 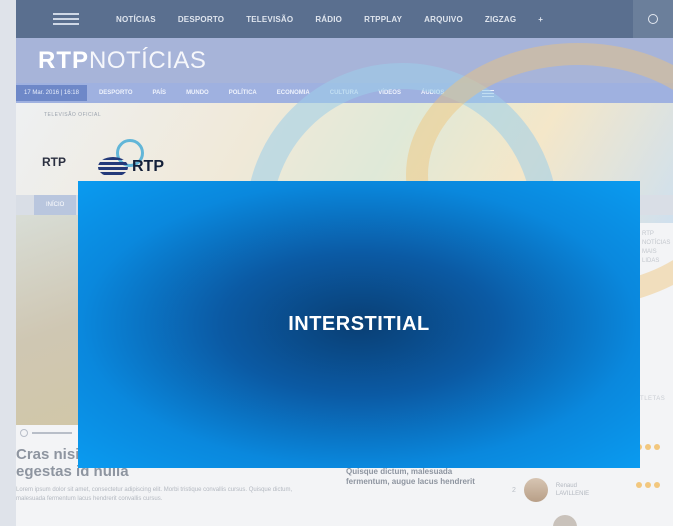 What do you see at coordinates (55, 205) in the screenshot?
I see `tab-inicio: INÍCIO` at bounding box center [55, 205].